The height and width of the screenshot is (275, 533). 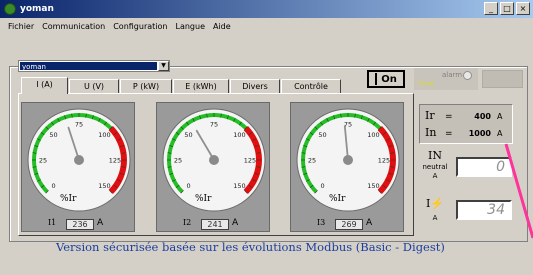 What do you see at coordinates (426, 84) in the screenshot?
I see `vmax-label: V max` at bounding box center [426, 84].